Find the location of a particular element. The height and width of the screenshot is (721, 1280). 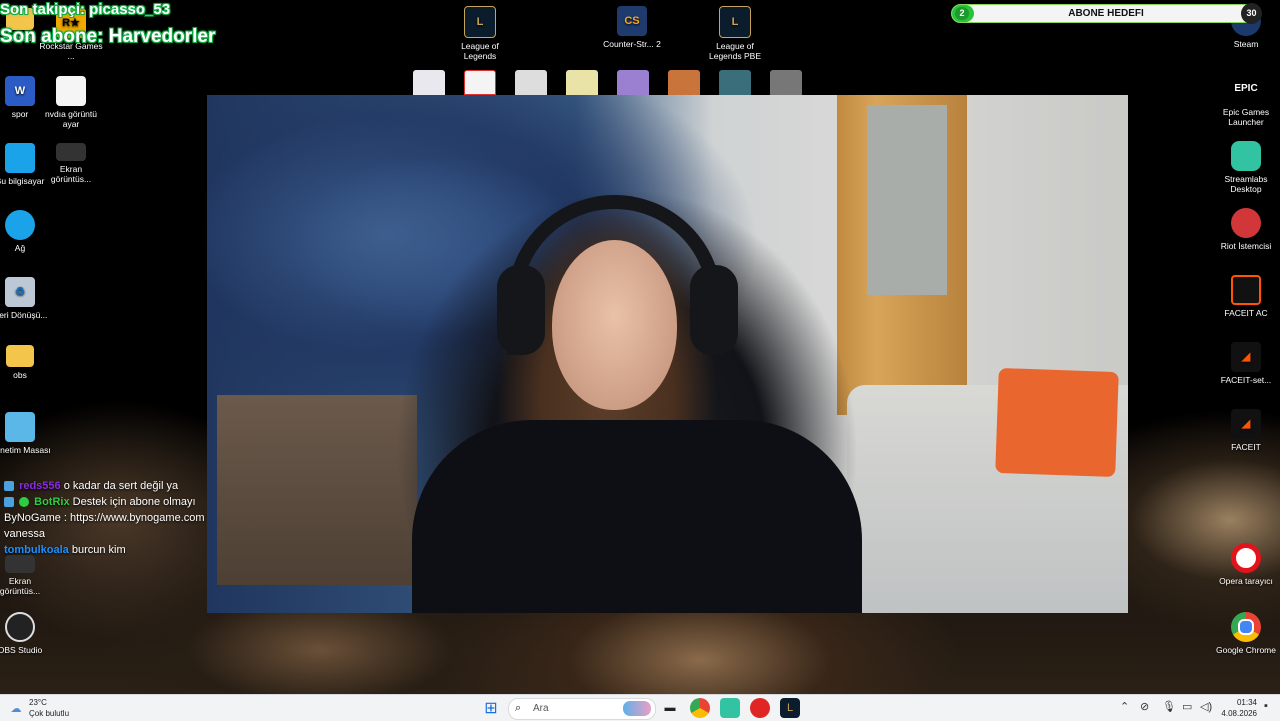

streamer-shirt is located at coordinates (637, 516).